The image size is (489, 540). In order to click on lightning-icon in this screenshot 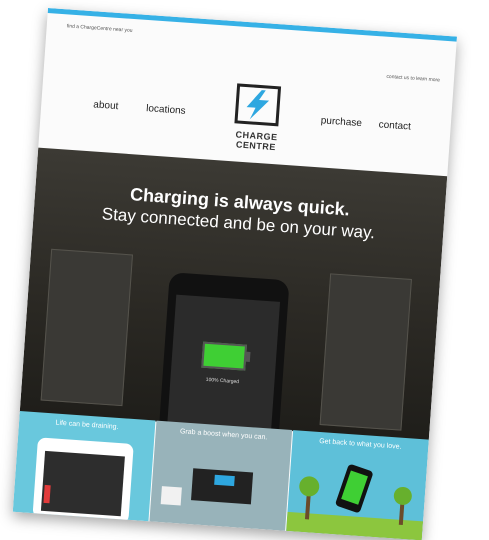, I will do `click(258, 105)`.